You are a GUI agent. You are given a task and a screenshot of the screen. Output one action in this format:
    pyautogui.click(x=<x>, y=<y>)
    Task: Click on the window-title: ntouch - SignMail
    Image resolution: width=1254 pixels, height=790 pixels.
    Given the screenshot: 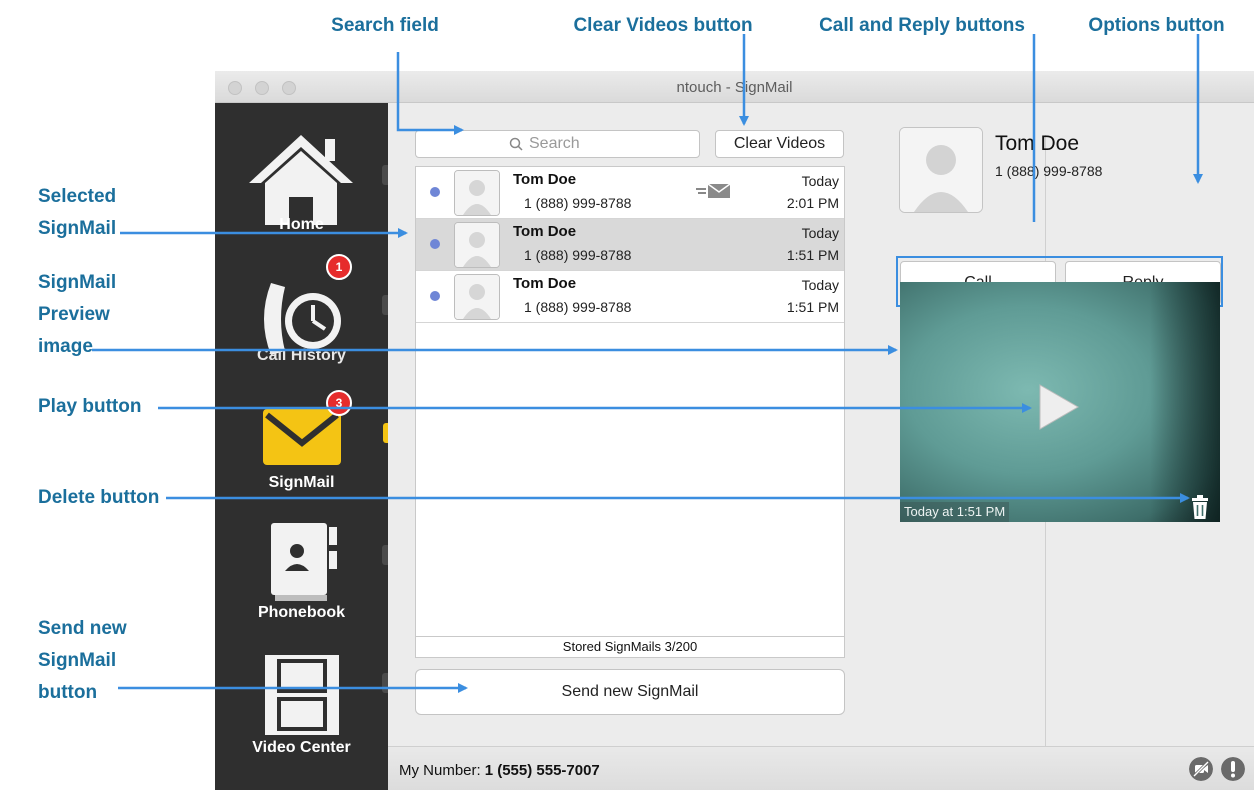 What is the action you would take?
    pyautogui.click(x=734, y=87)
    